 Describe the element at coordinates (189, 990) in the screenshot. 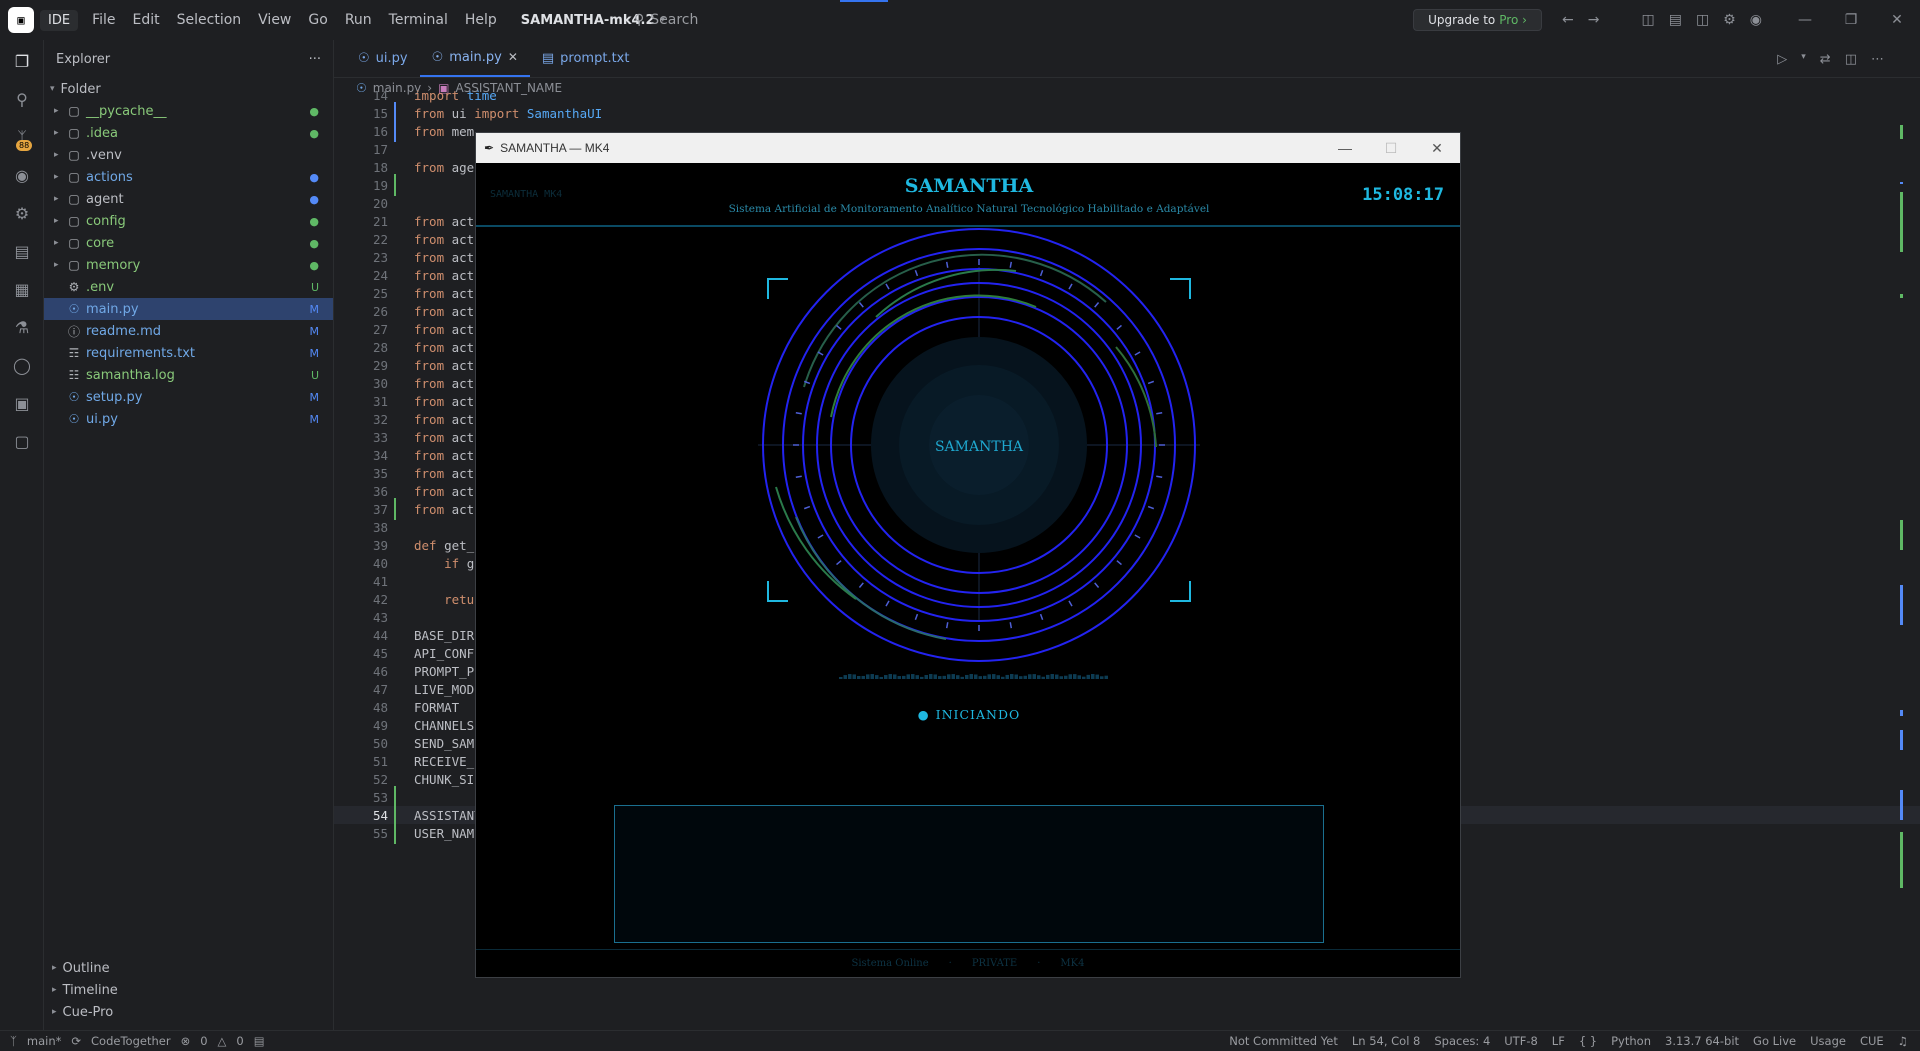

I see `timeline-section: ▸ Timeline` at that location.